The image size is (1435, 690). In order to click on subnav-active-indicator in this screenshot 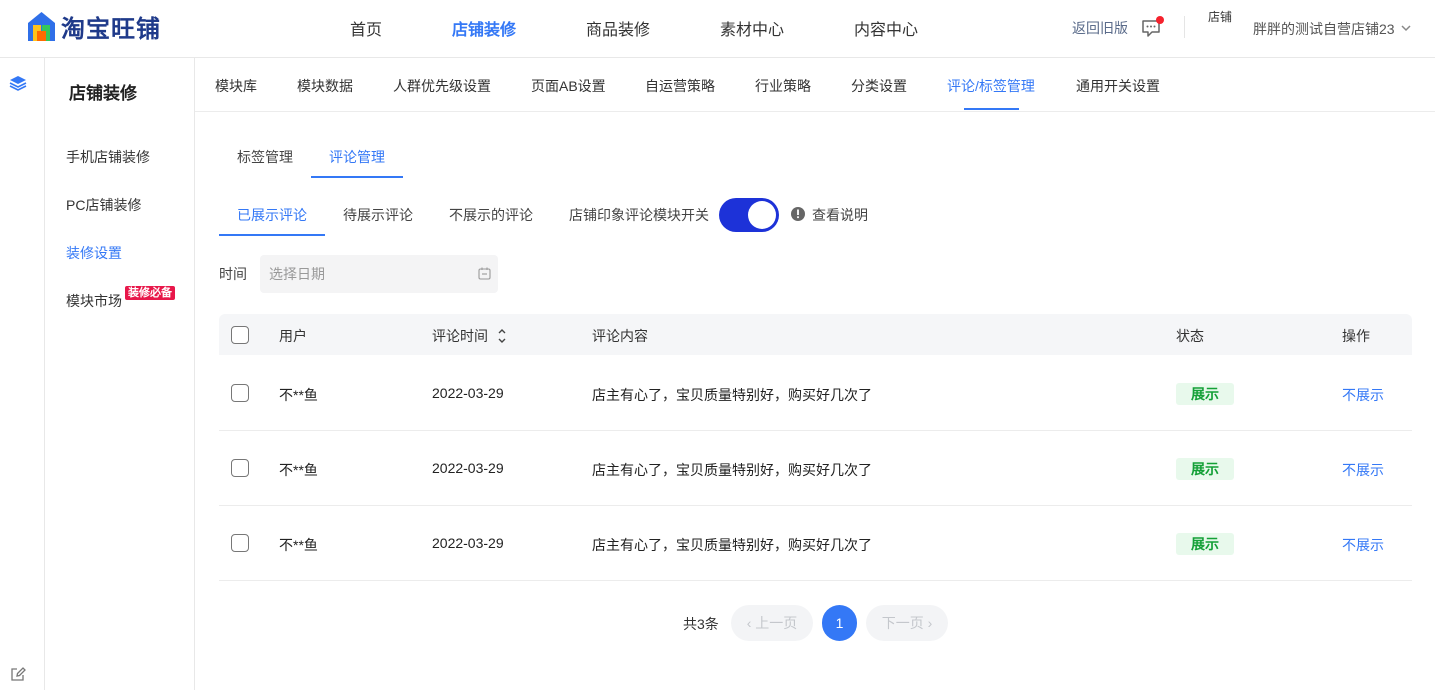, I will do `click(991, 109)`.